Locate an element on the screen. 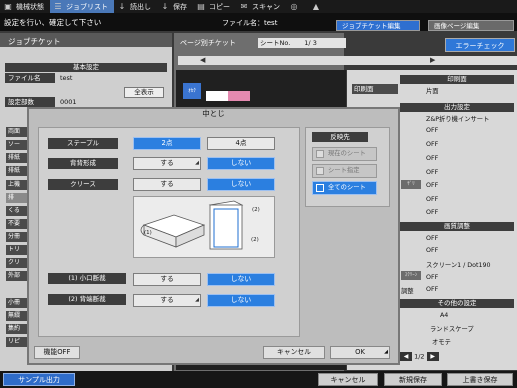  left-item-6: くる is located at coordinates (17, 211).